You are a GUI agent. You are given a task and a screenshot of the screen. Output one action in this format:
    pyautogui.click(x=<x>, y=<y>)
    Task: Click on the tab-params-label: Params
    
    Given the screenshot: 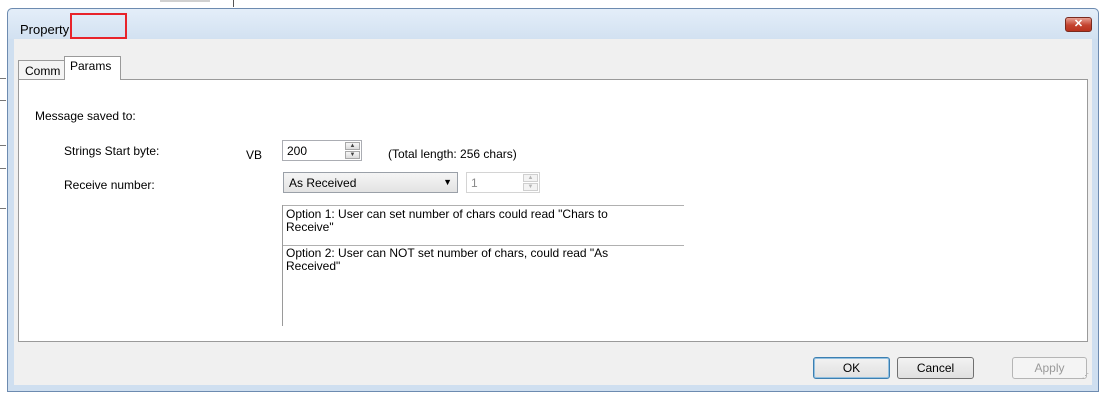 What is the action you would take?
    pyautogui.click(x=91, y=66)
    